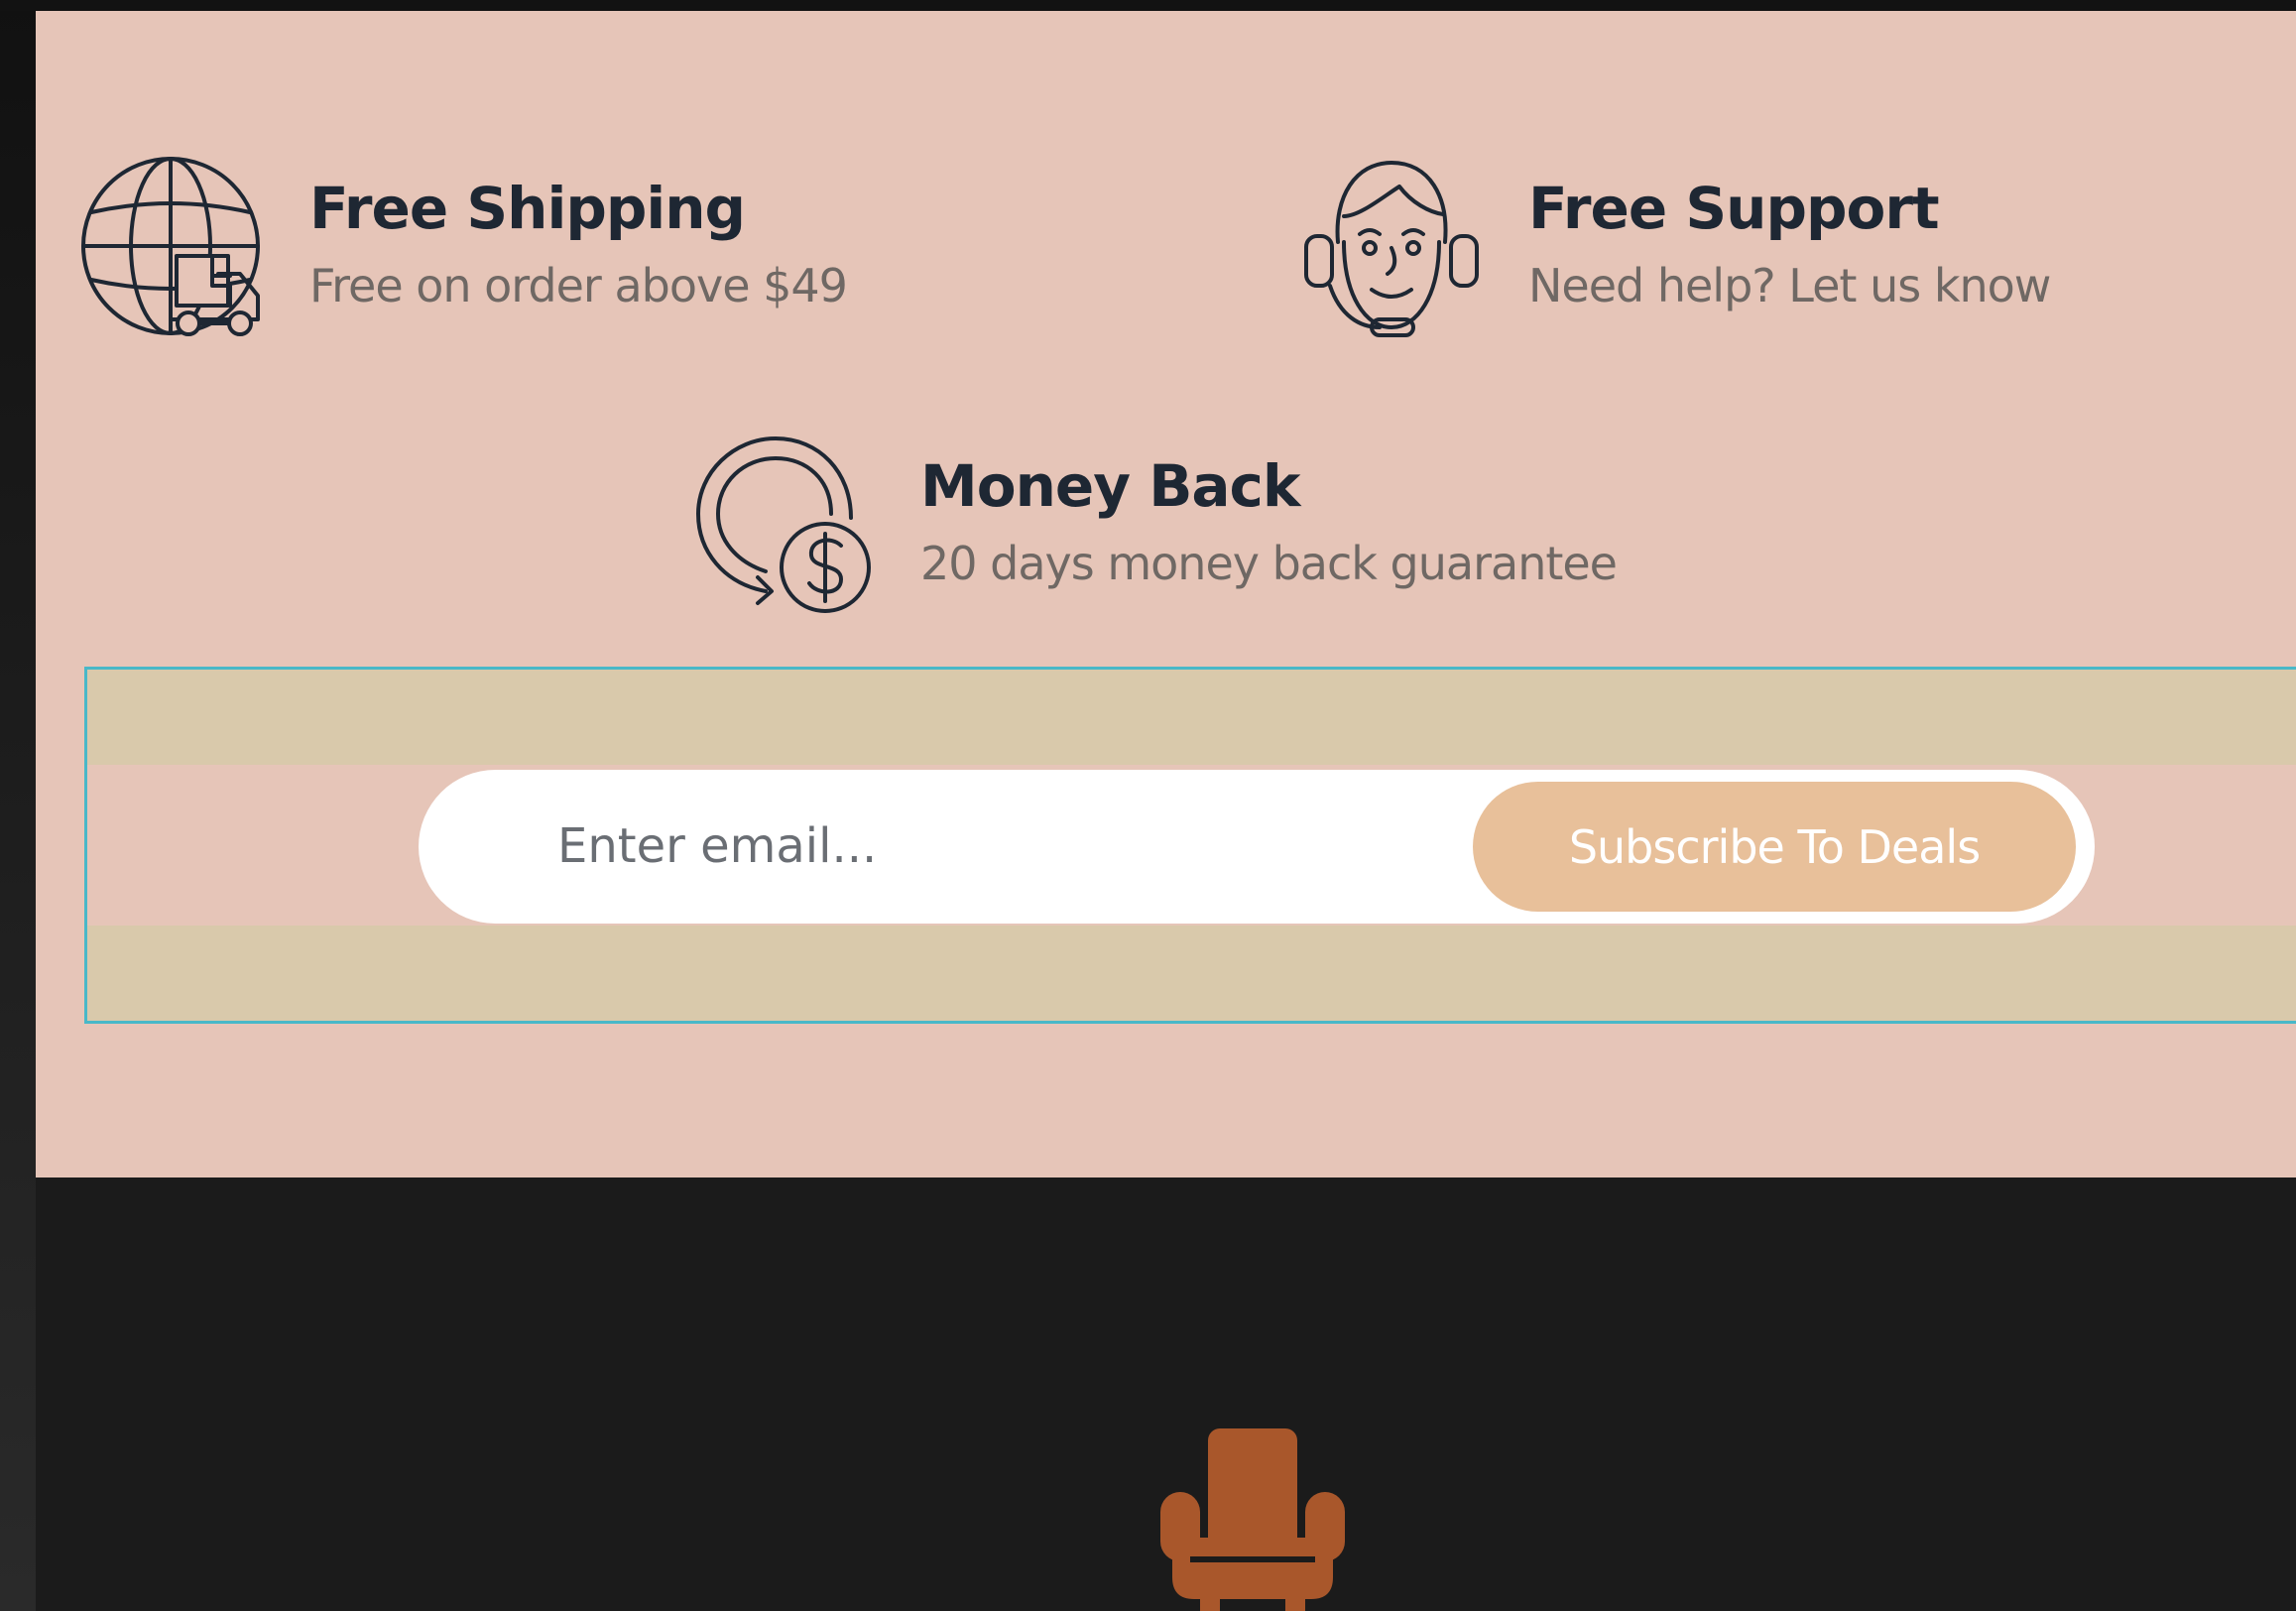  What do you see at coordinates (172, 248) in the screenshot?
I see `globe-truck-icon` at bounding box center [172, 248].